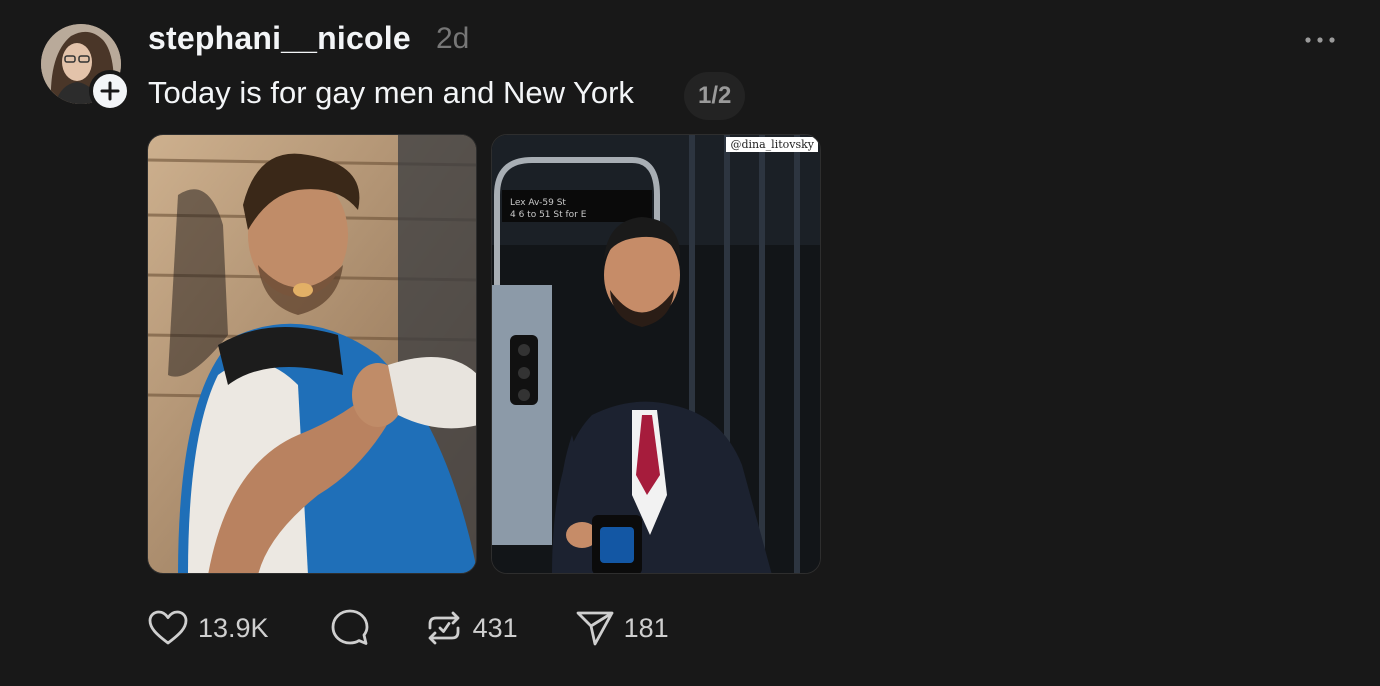 This screenshot has height=686, width=1380. Describe the element at coordinates (595, 628) in the screenshot. I see `share-icon` at that location.